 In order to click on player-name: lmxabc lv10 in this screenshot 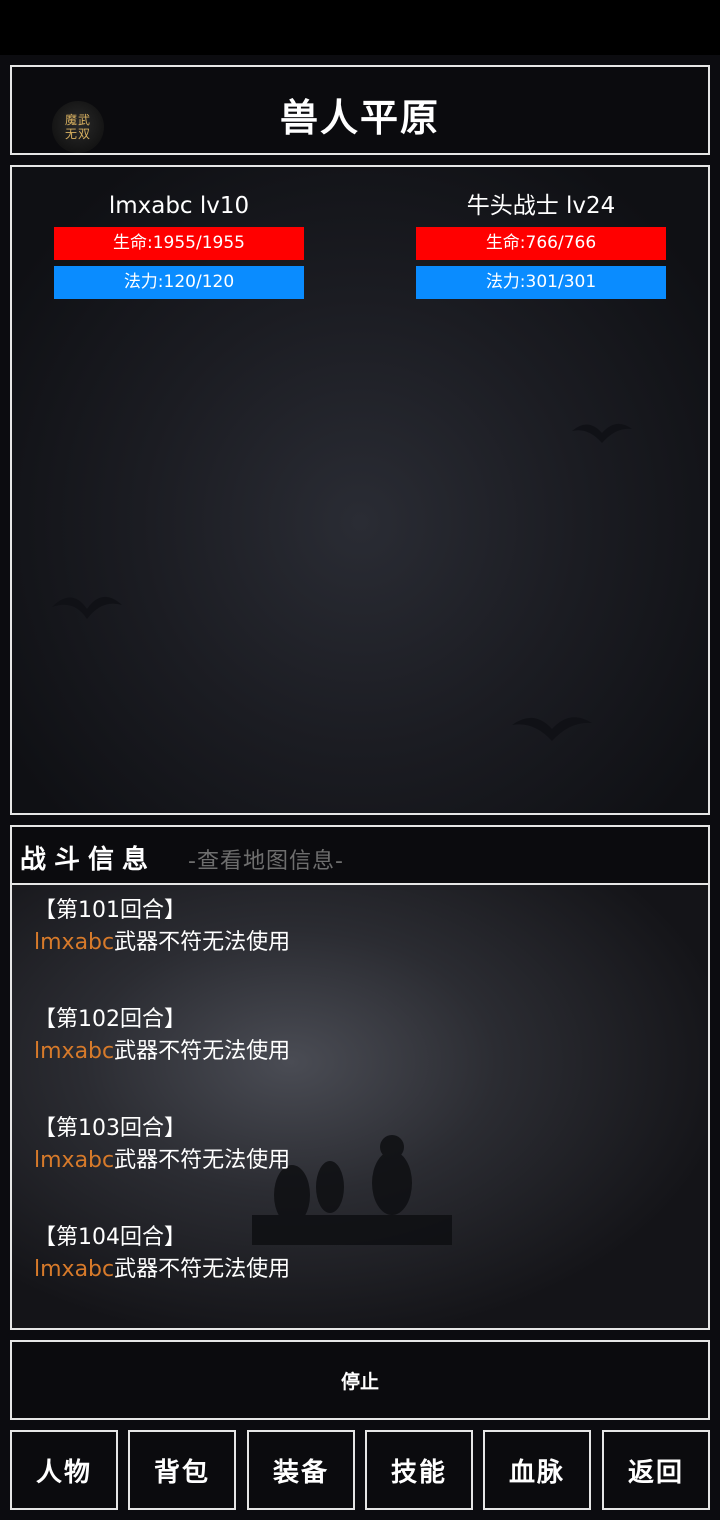, I will do `click(179, 206)`.